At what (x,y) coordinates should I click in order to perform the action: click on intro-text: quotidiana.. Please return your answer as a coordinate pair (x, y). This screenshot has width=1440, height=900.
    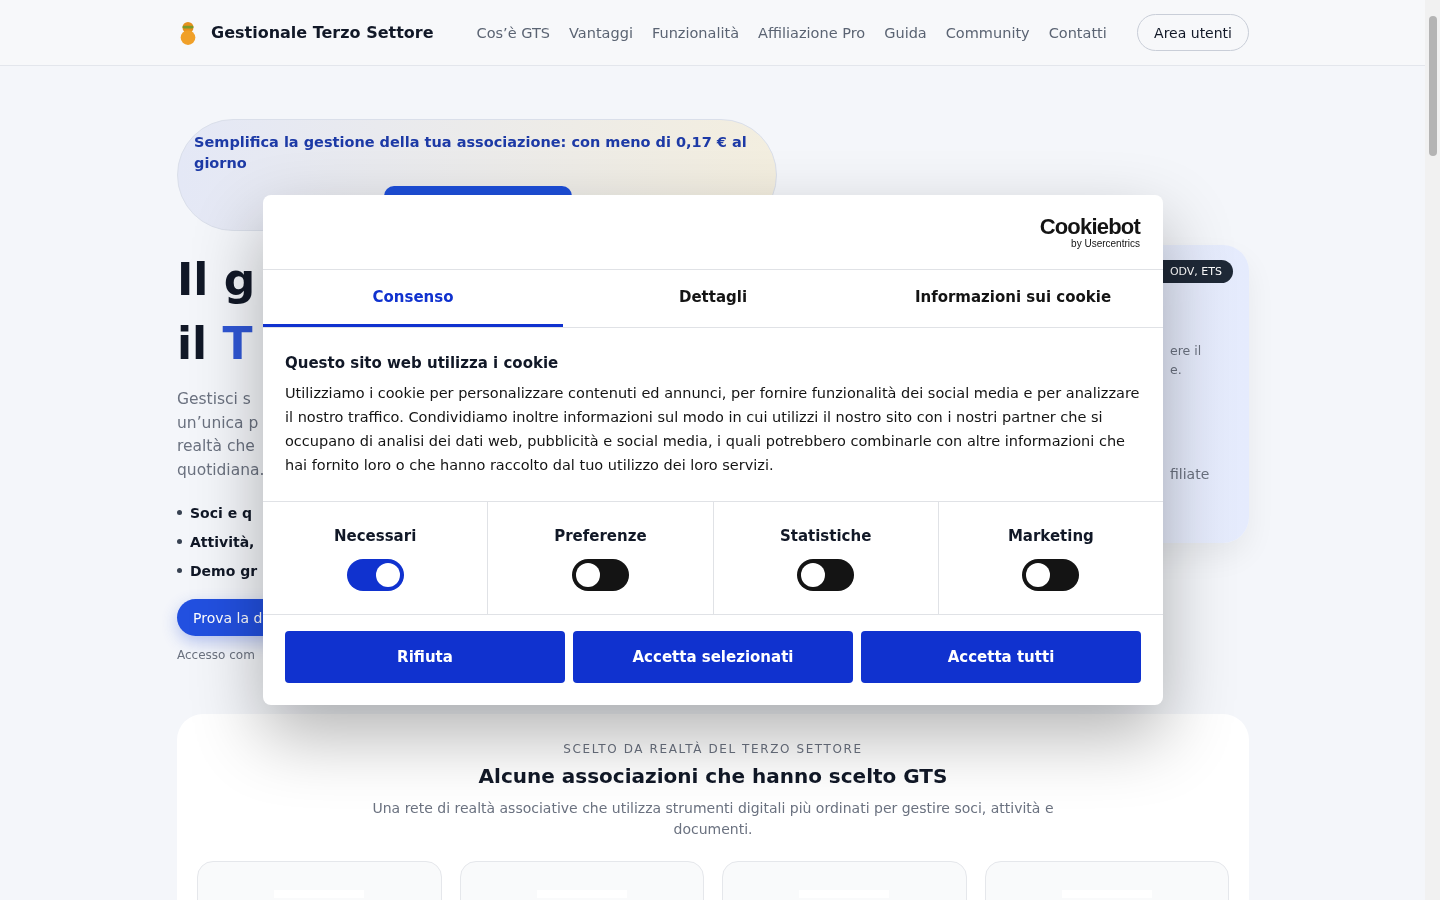
    Looking at the image, I should click on (221, 470).